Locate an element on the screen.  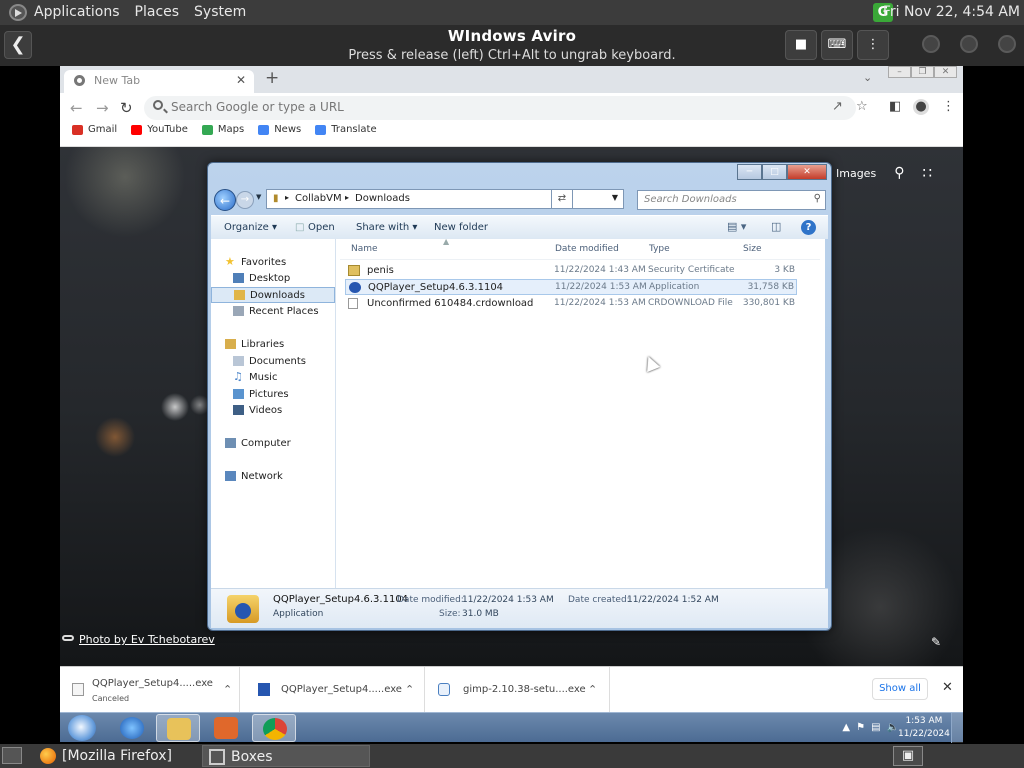
minimize-icon: – is located at coordinates (899, 72).